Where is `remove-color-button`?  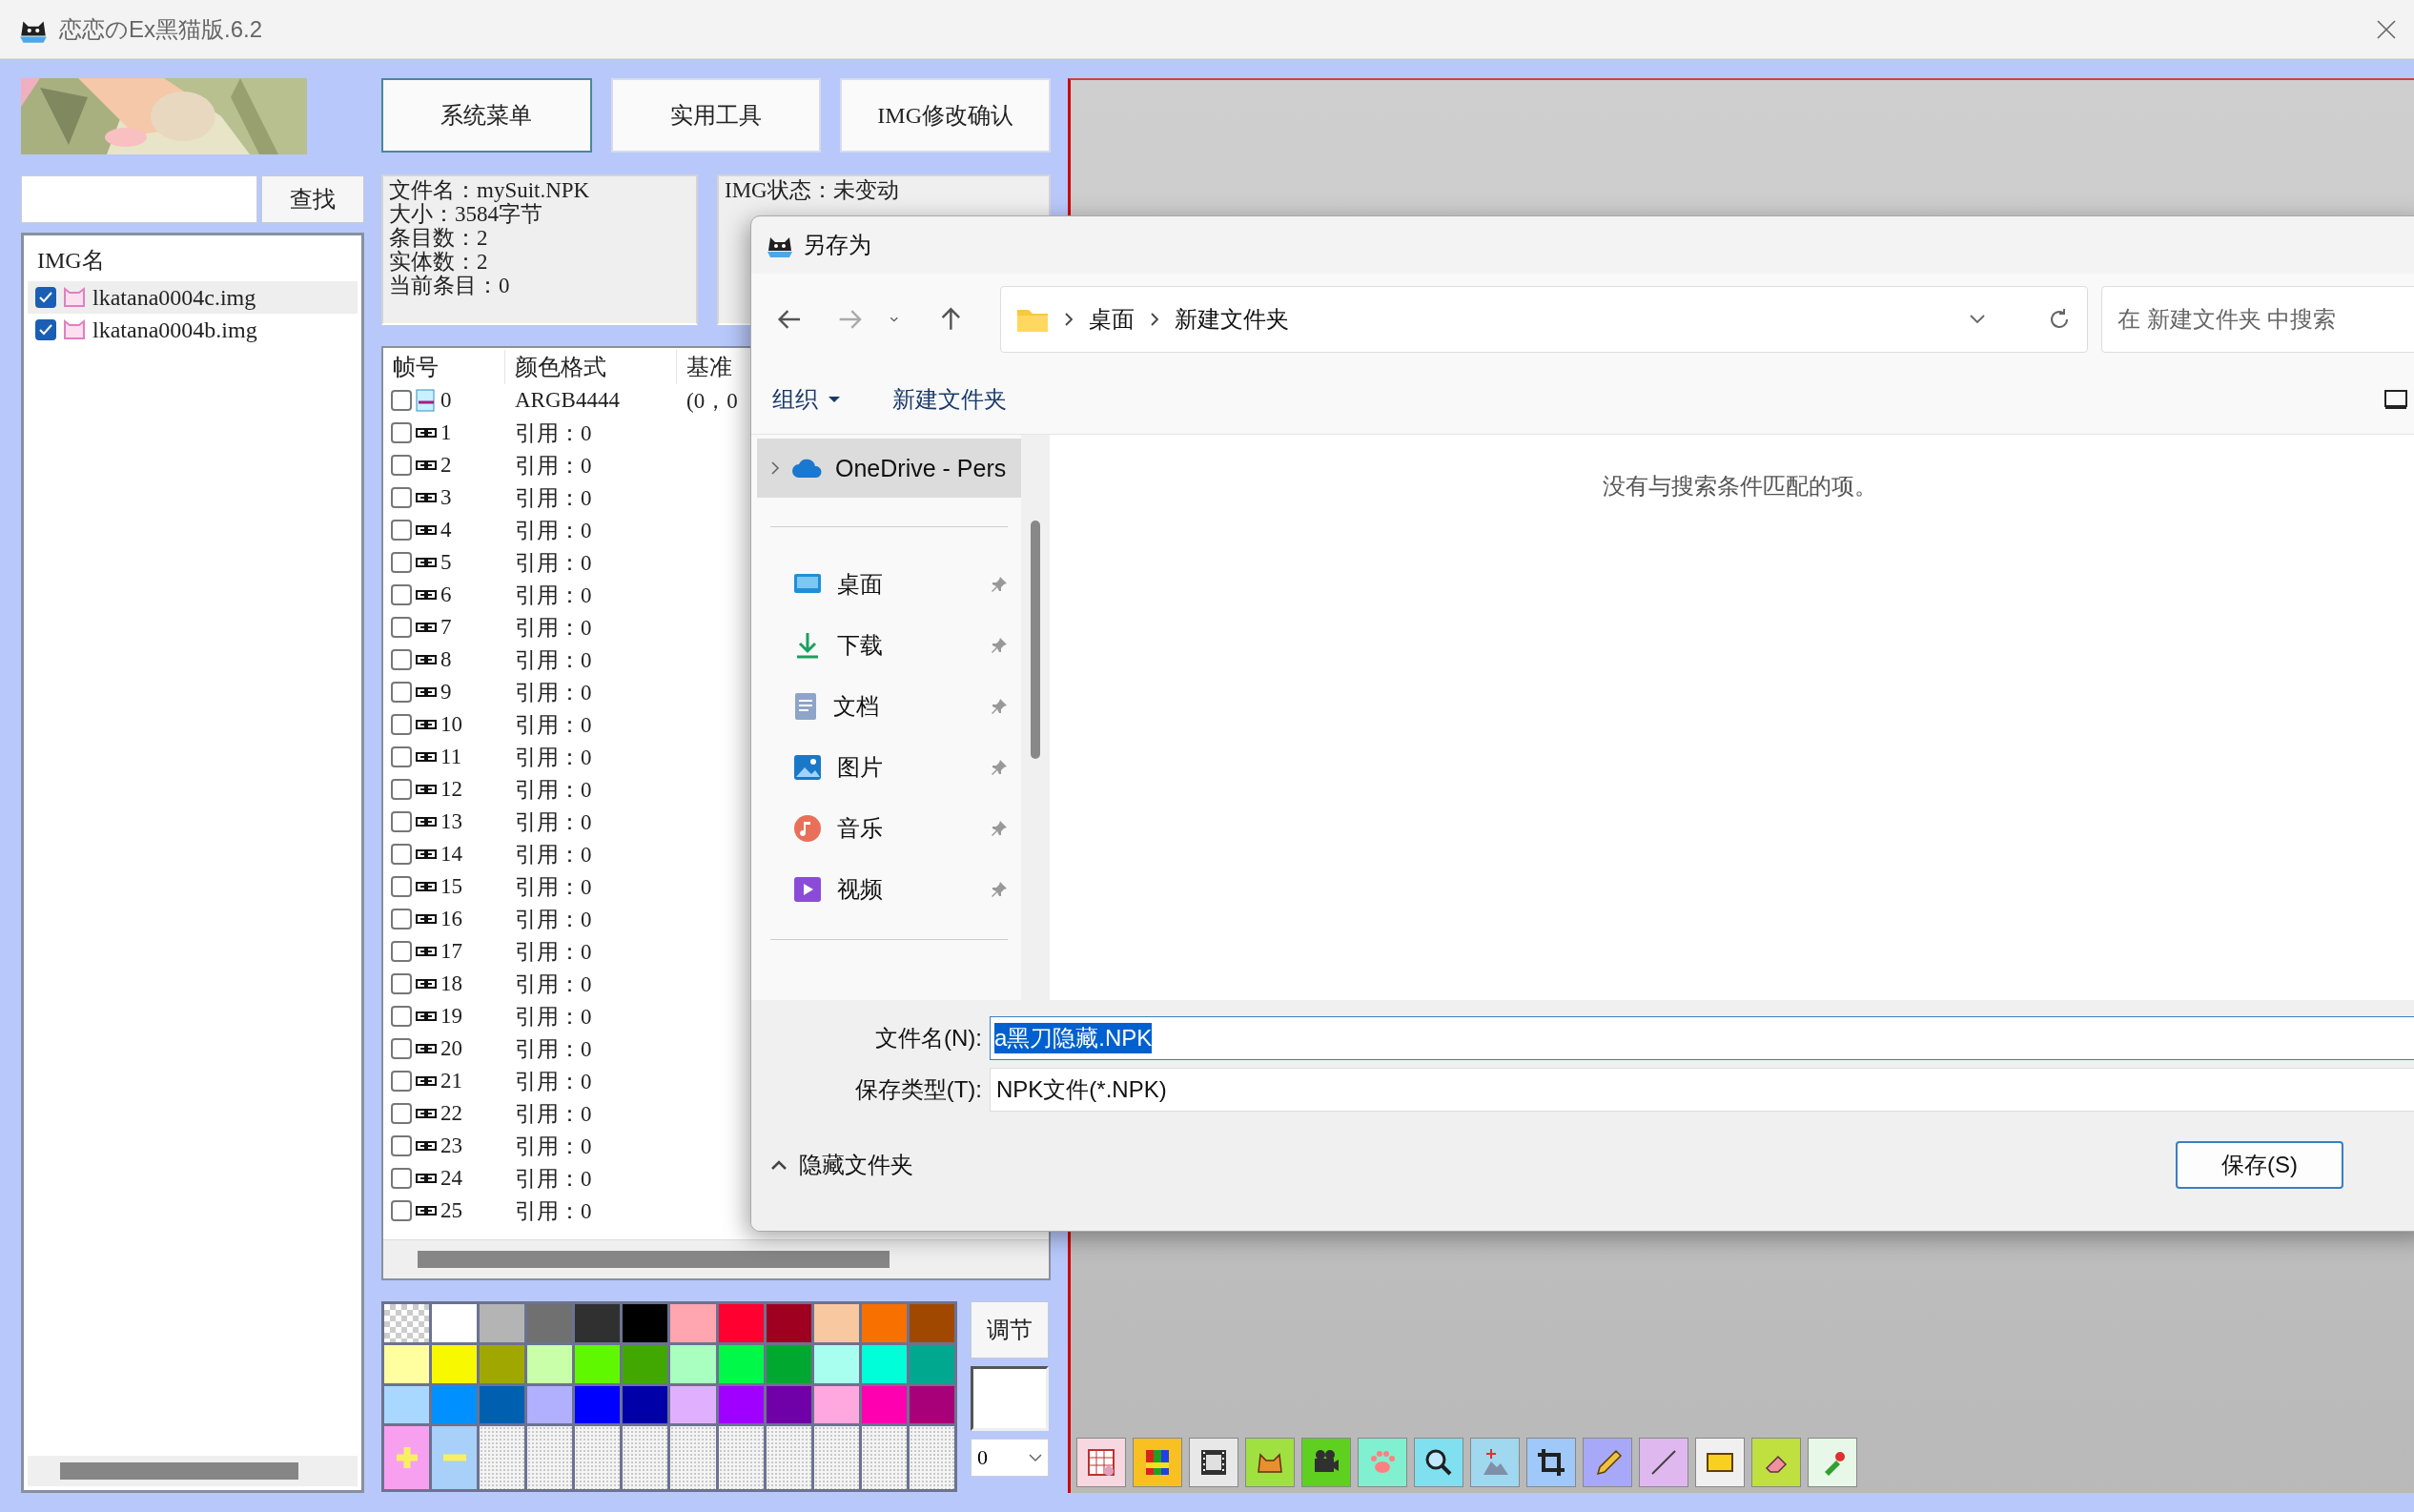
remove-color-button is located at coordinates (455, 1457).